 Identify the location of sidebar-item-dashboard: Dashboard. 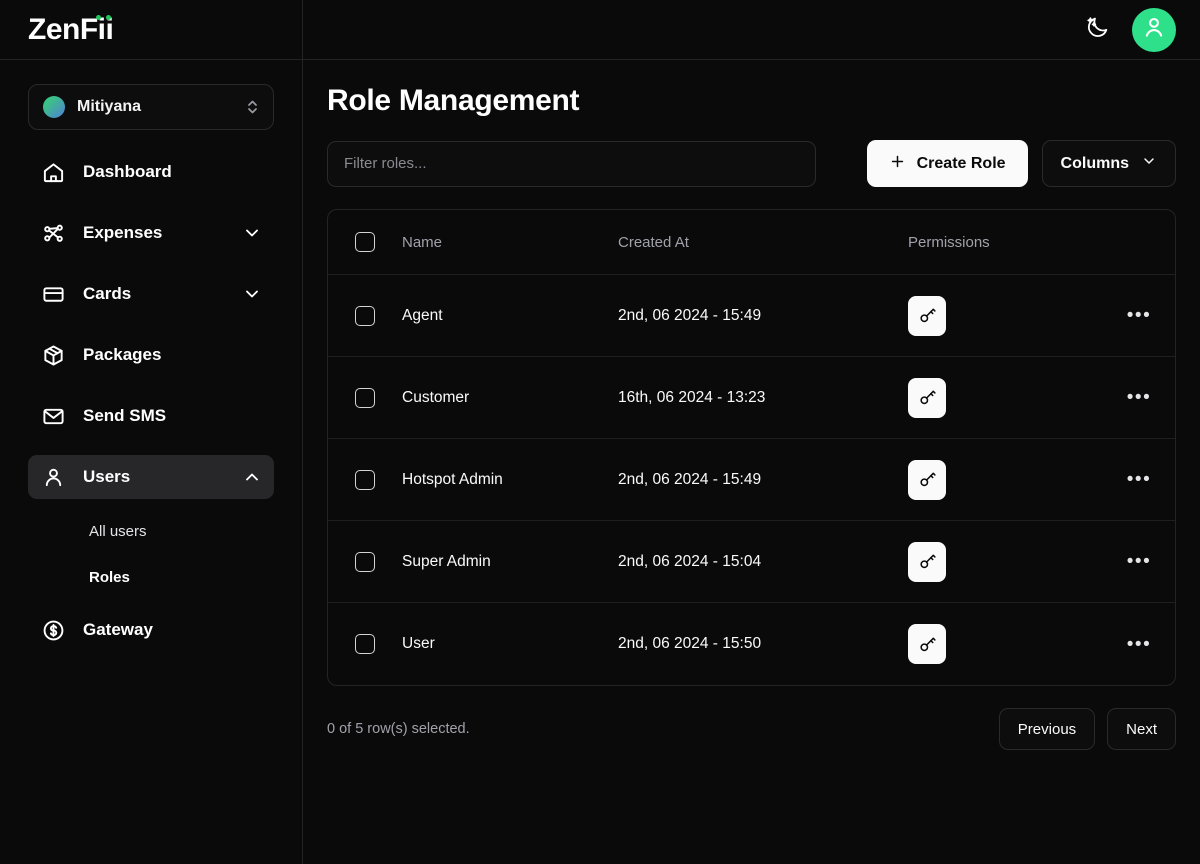
(151, 172).